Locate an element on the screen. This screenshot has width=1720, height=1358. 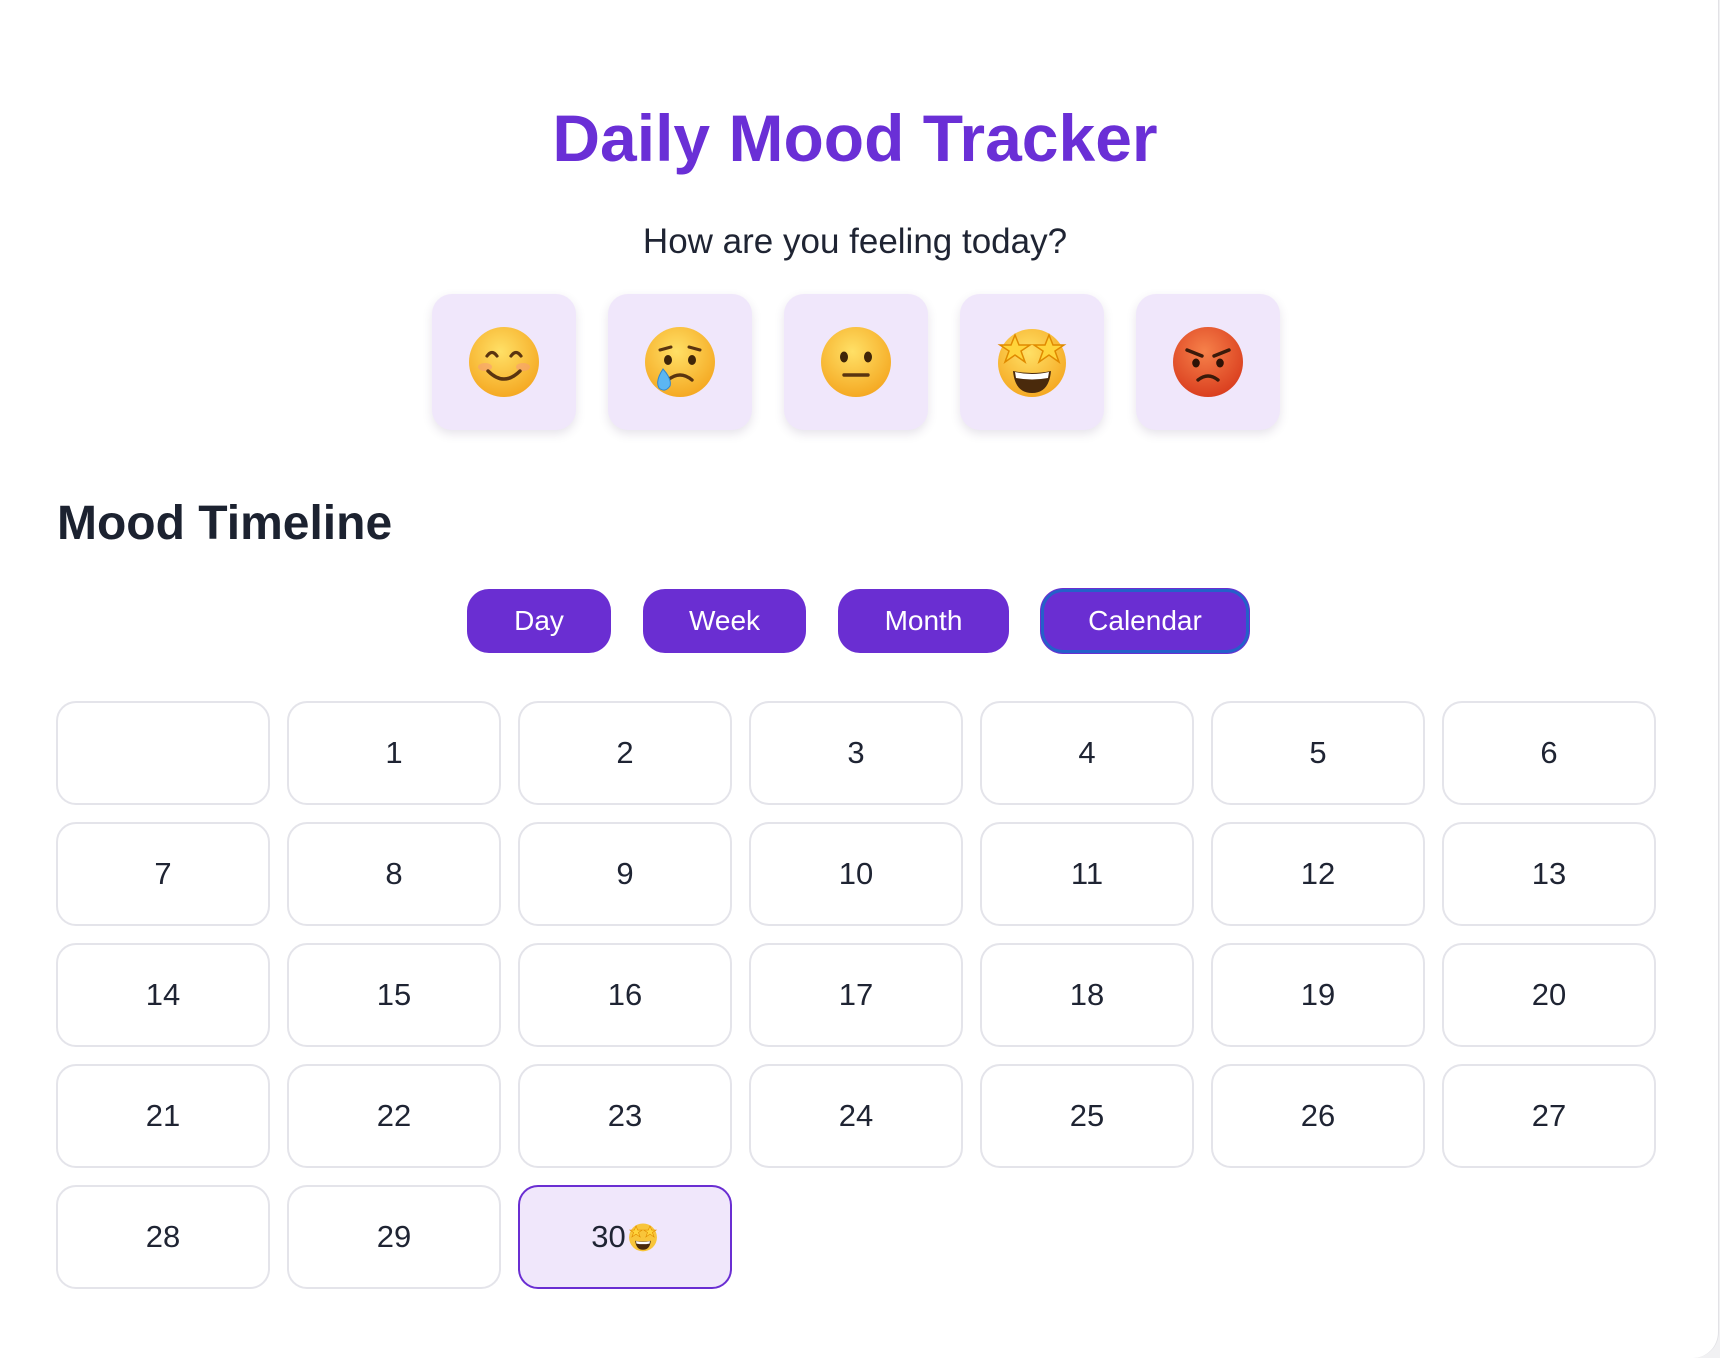
calendar-day-number: 7 is located at coordinates (163, 873).